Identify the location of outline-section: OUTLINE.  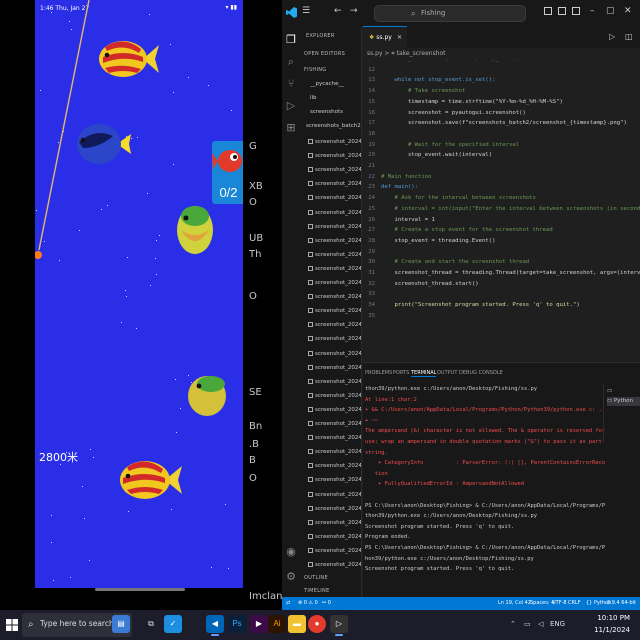
(332, 578).